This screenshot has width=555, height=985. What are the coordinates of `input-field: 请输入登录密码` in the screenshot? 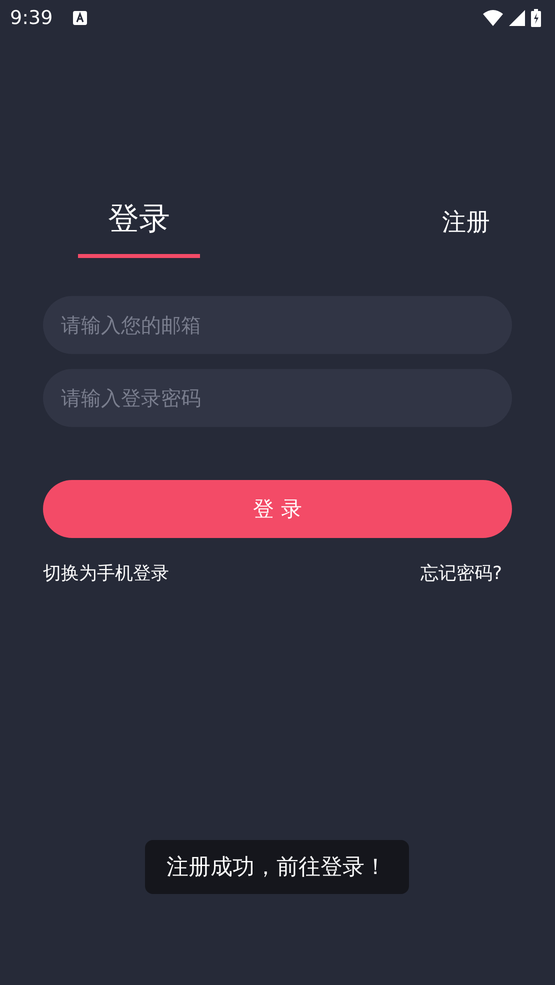 It's located at (277, 398).